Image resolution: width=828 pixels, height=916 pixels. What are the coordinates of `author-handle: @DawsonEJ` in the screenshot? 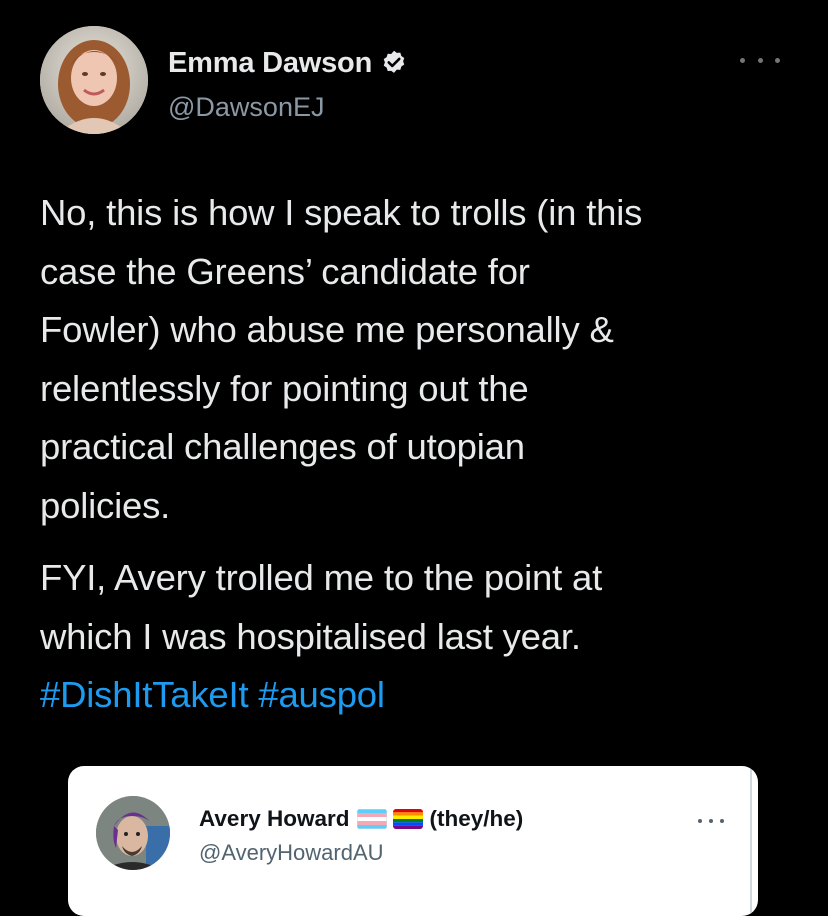 It's located at (246, 107).